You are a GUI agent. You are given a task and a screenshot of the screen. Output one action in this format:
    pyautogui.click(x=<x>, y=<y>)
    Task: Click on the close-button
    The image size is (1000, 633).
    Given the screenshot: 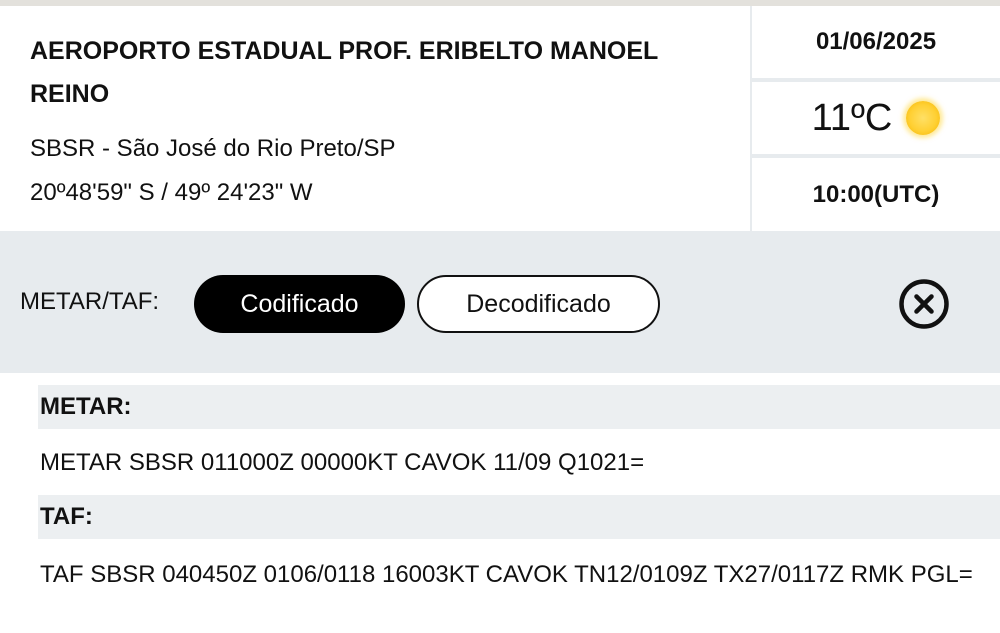 What is the action you would take?
    pyautogui.click(x=924, y=304)
    